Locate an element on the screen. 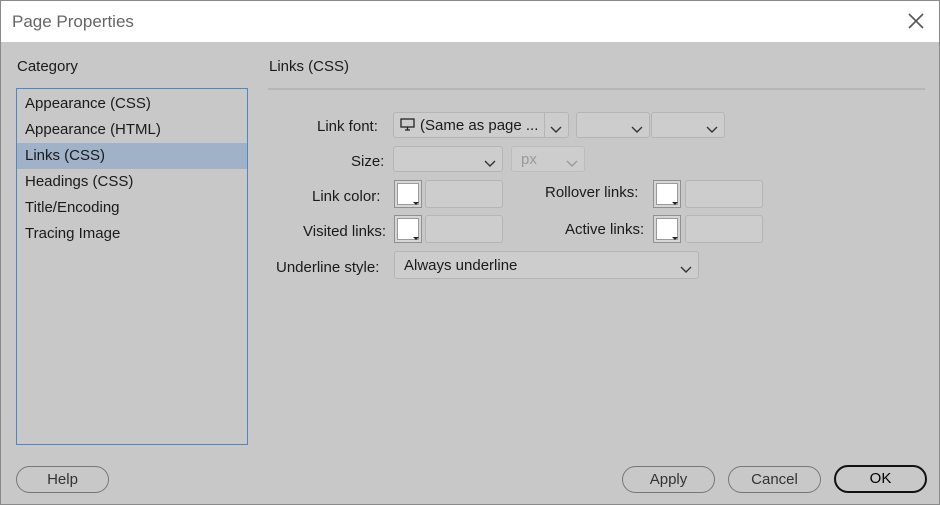 The width and height of the screenshot is (940, 505). category-item-appearance-html: Appearance (HTML) is located at coordinates (132, 130).